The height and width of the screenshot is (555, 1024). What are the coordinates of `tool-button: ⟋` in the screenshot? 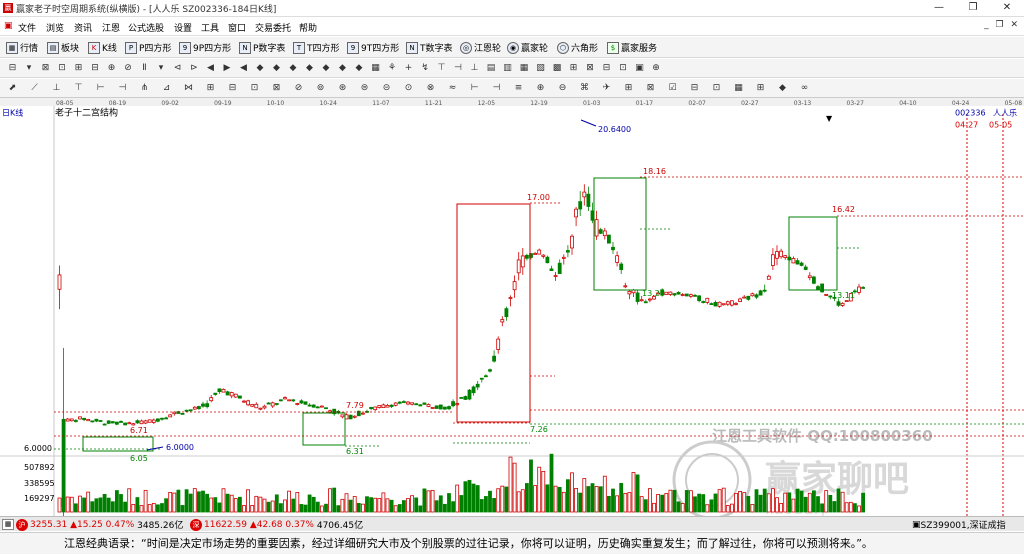 It's located at (34, 88).